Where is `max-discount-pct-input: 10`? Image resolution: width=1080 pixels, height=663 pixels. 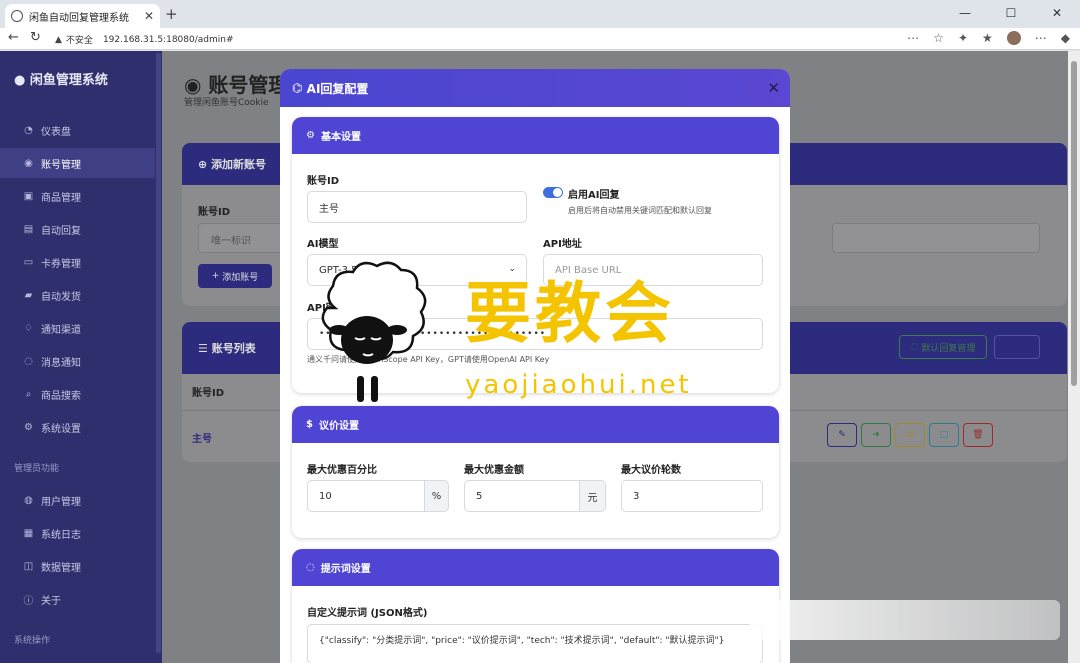 max-discount-pct-input: 10 is located at coordinates (366, 496).